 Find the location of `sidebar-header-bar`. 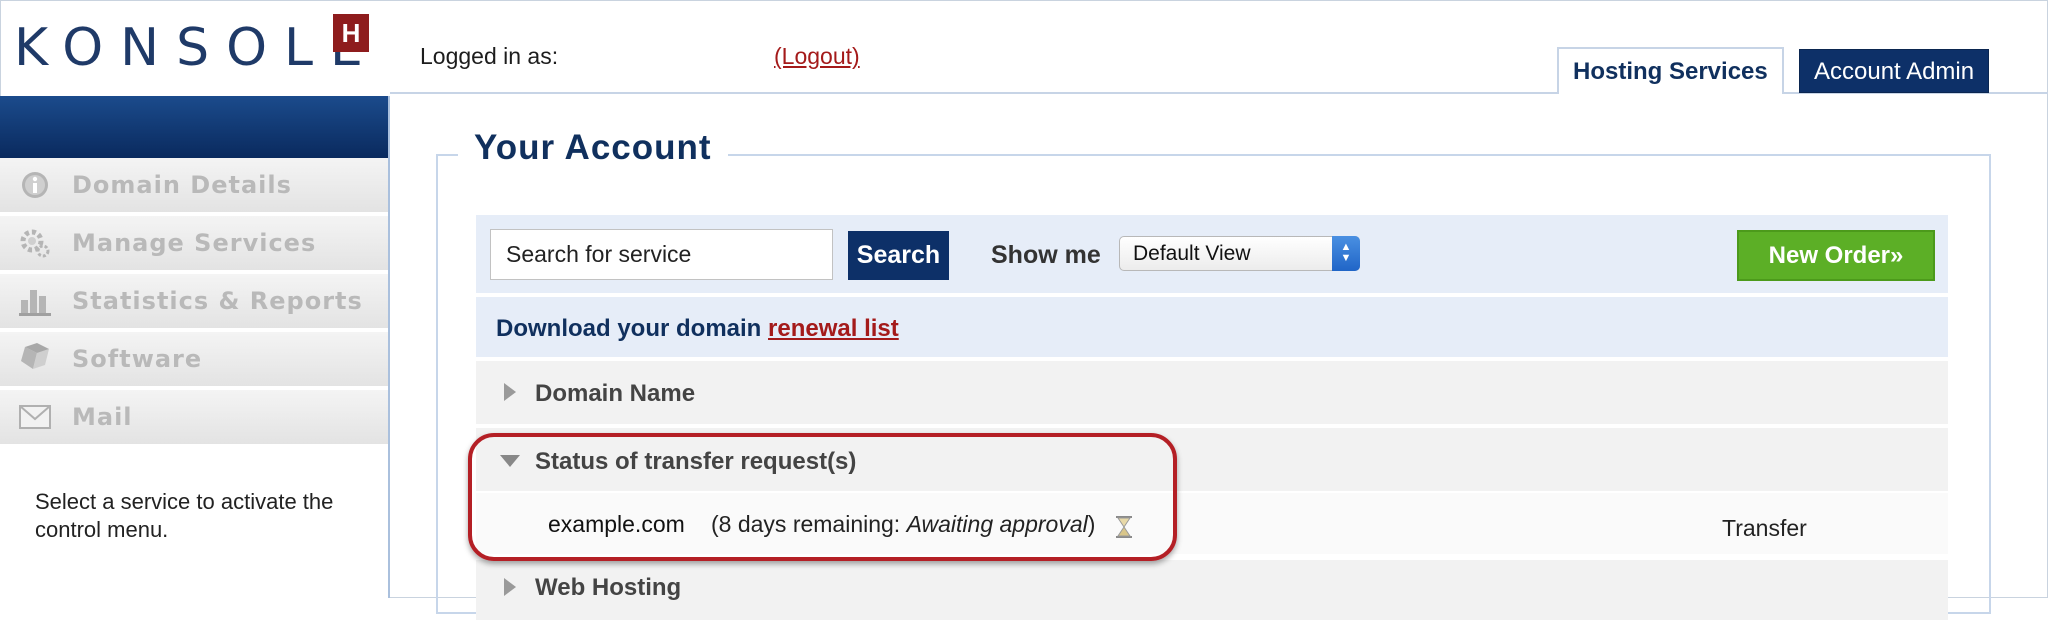

sidebar-header-bar is located at coordinates (194, 127).